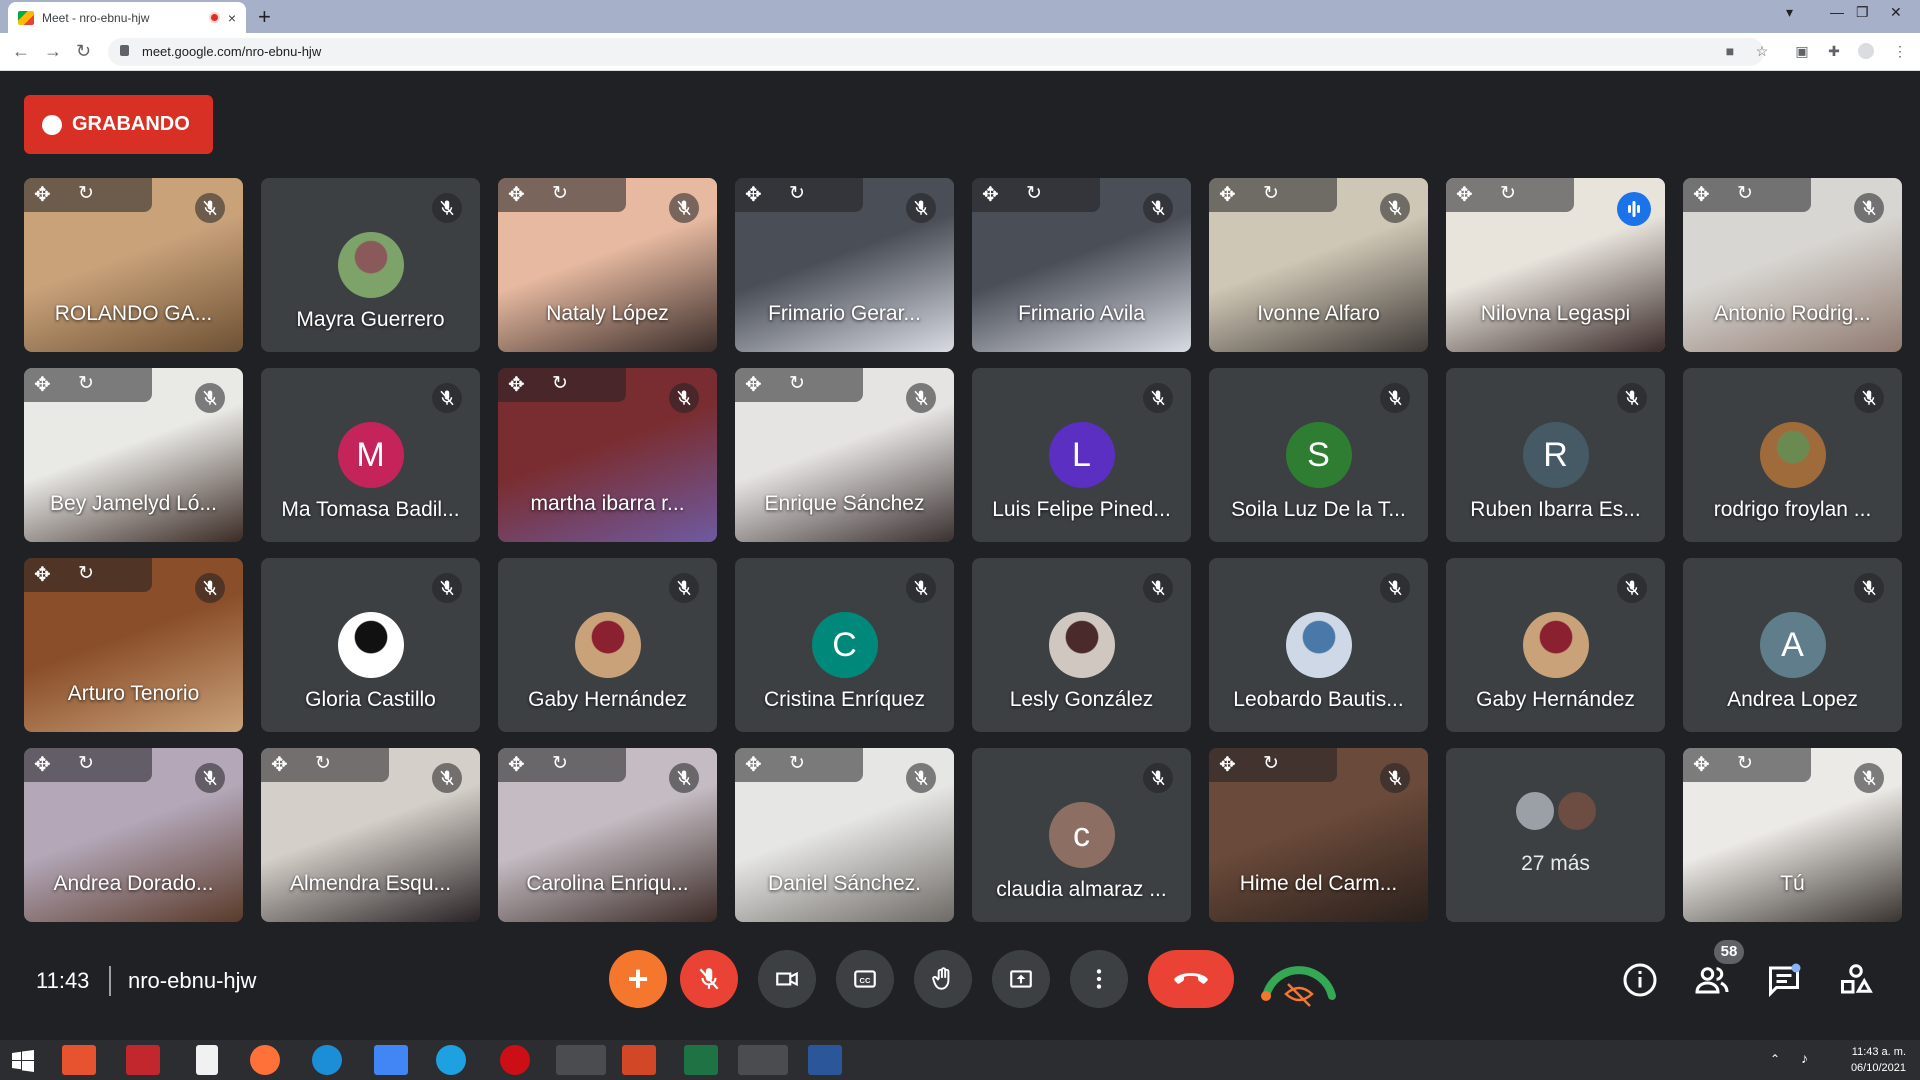  Describe the element at coordinates (143, 1060) in the screenshot. I see `taskbar-app-calculator-icon` at that location.